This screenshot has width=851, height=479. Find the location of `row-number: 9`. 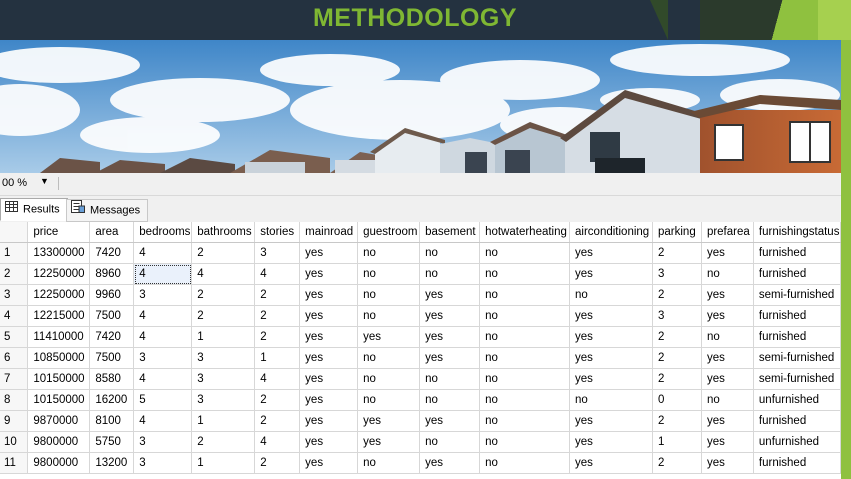

row-number: 9 is located at coordinates (14, 421).